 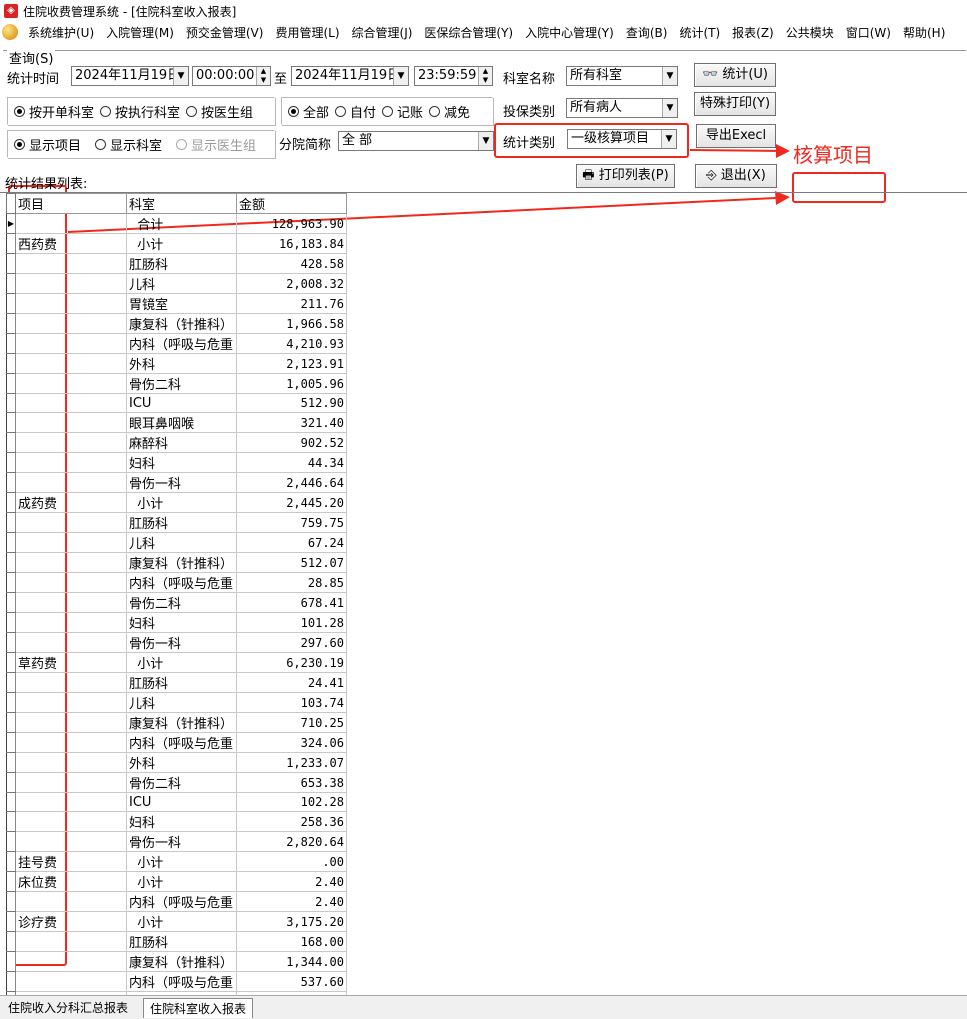 I want to click on cell-amount: 324.06, so click(x=291, y=742).